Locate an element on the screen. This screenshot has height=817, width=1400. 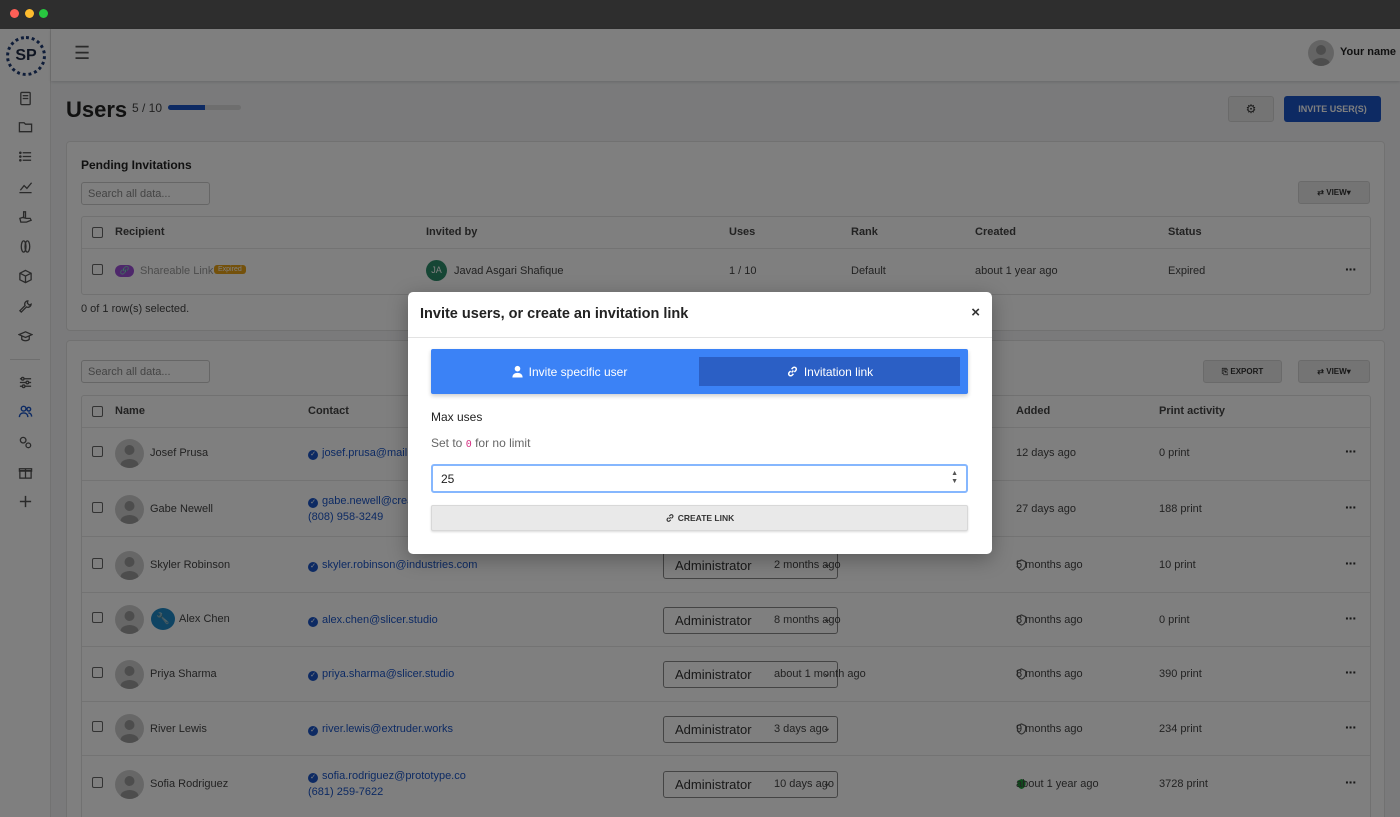
max-uses-input: 25 ▲ ▼ is located at coordinates (699, 478).